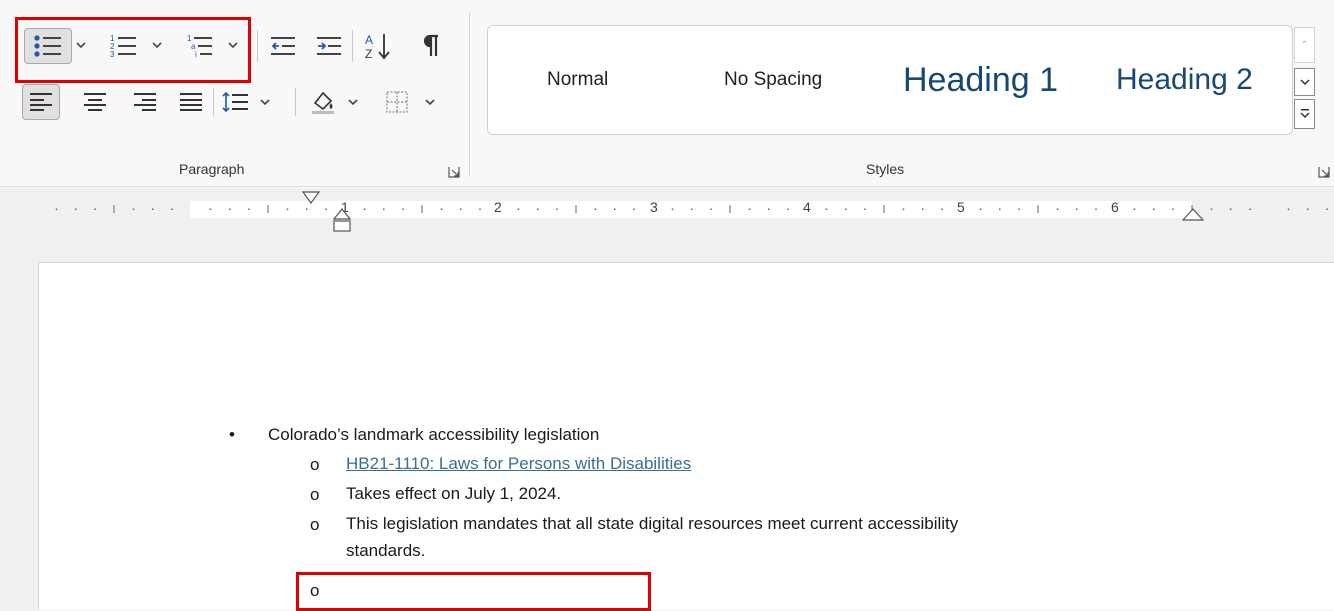 Image resolution: width=1334 pixels, height=611 pixels. Describe the element at coordinates (95, 102) in the screenshot. I see `align-center-button` at that location.